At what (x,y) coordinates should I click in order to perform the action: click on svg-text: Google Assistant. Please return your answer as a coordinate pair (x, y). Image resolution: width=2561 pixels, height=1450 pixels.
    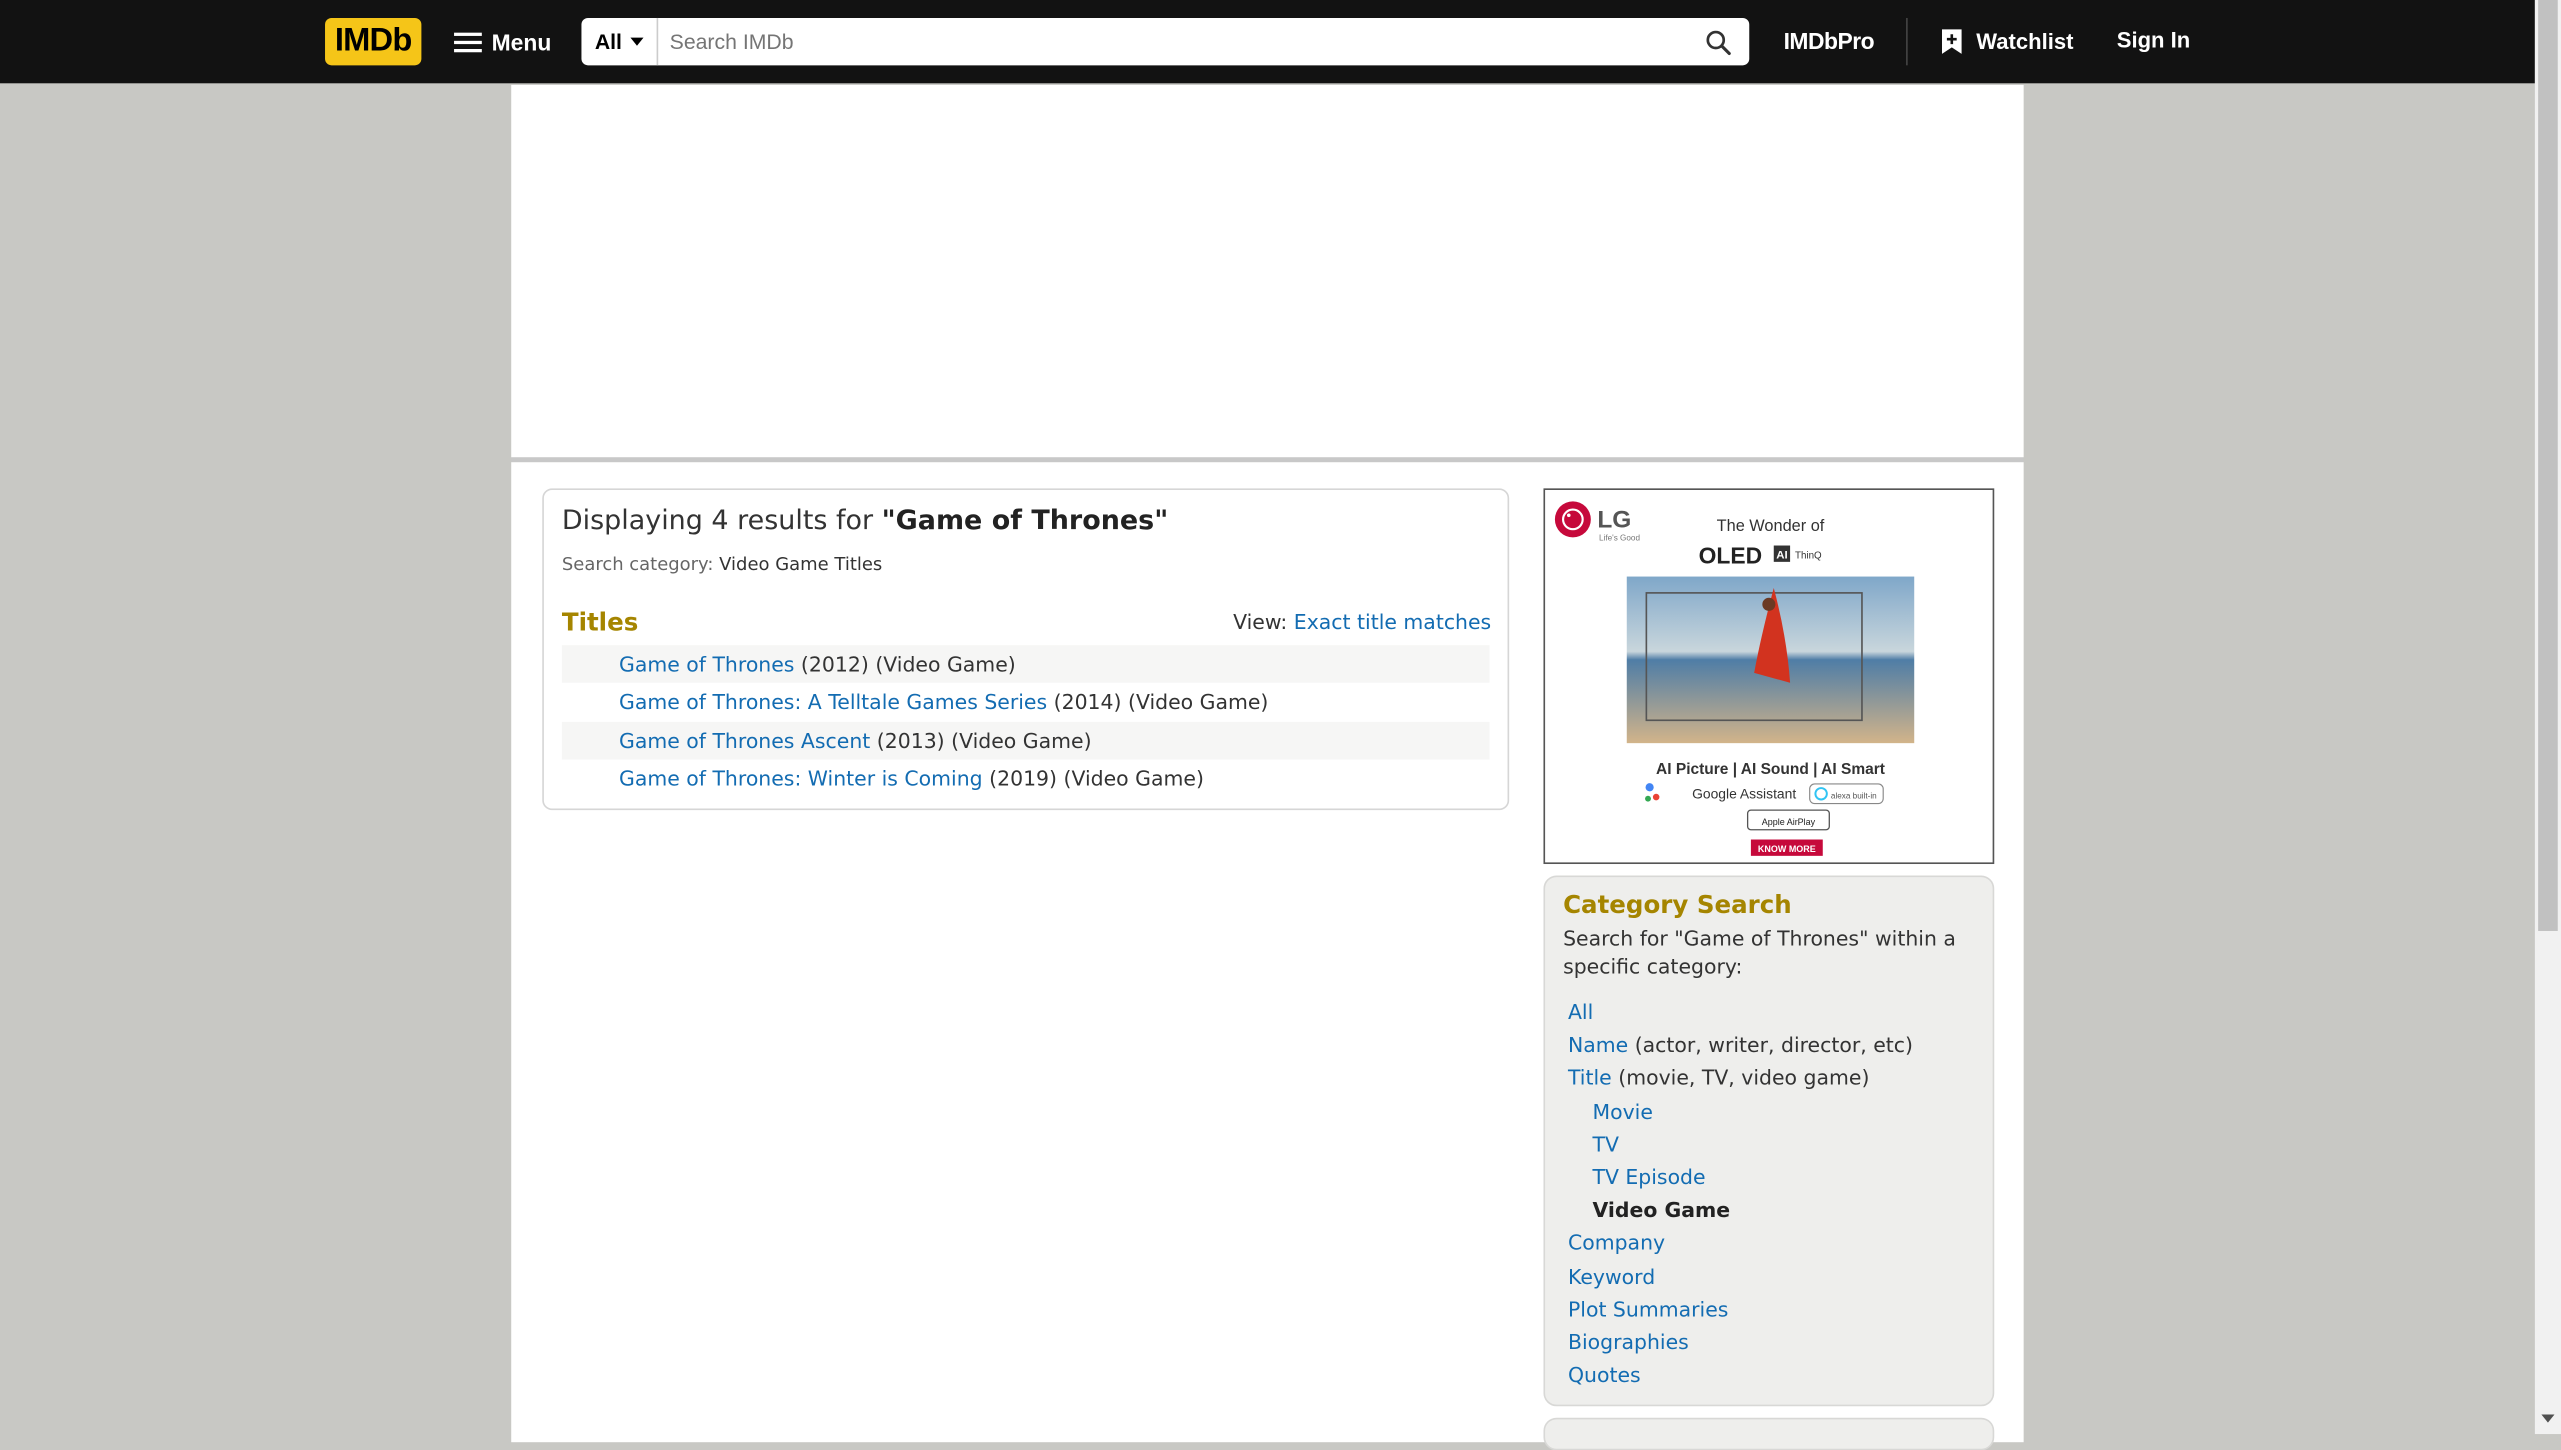
    Looking at the image, I should click on (1744, 794).